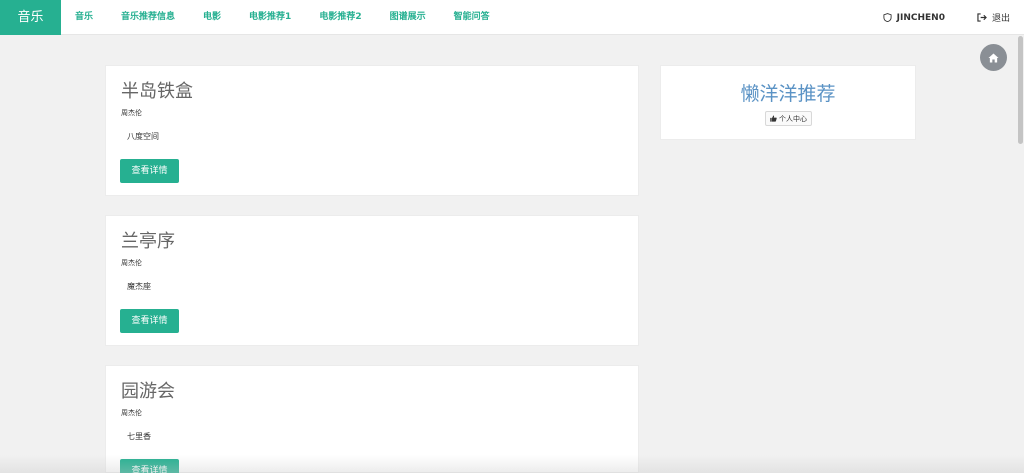 The width and height of the screenshot is (1024, 473). I want to click on recommend-heading: 懒洋洋推荐, so click(788, 94).